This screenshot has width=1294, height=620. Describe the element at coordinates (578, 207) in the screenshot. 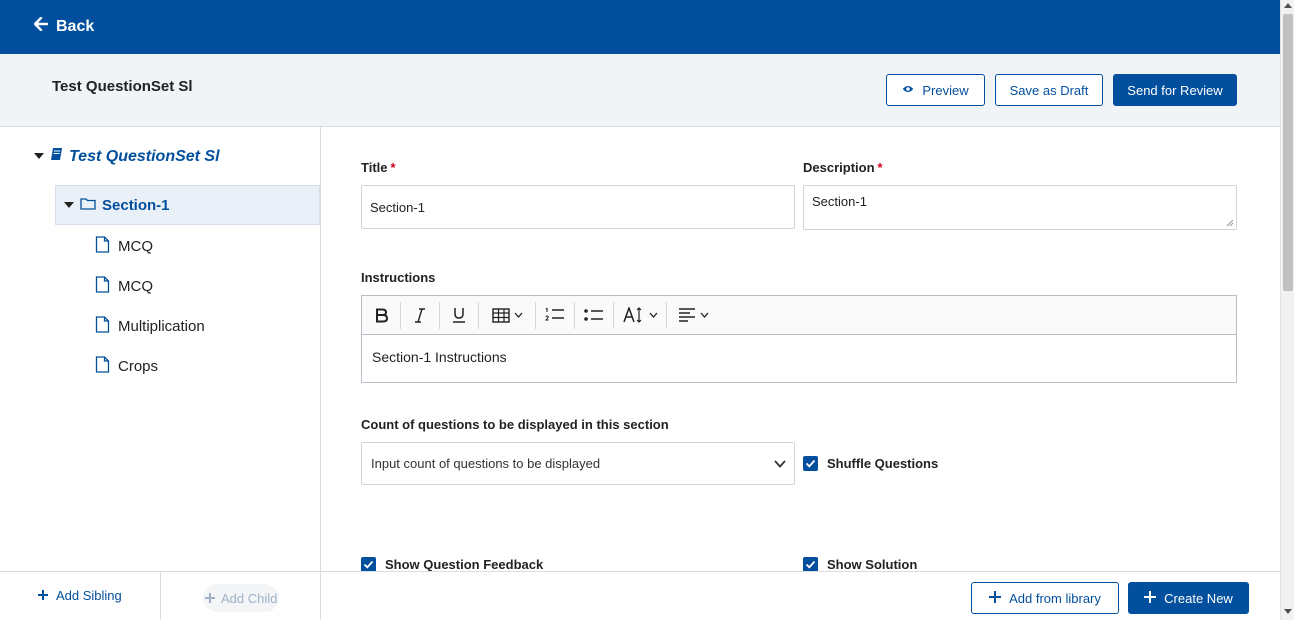

I see `title-input: Section-1` at that location.